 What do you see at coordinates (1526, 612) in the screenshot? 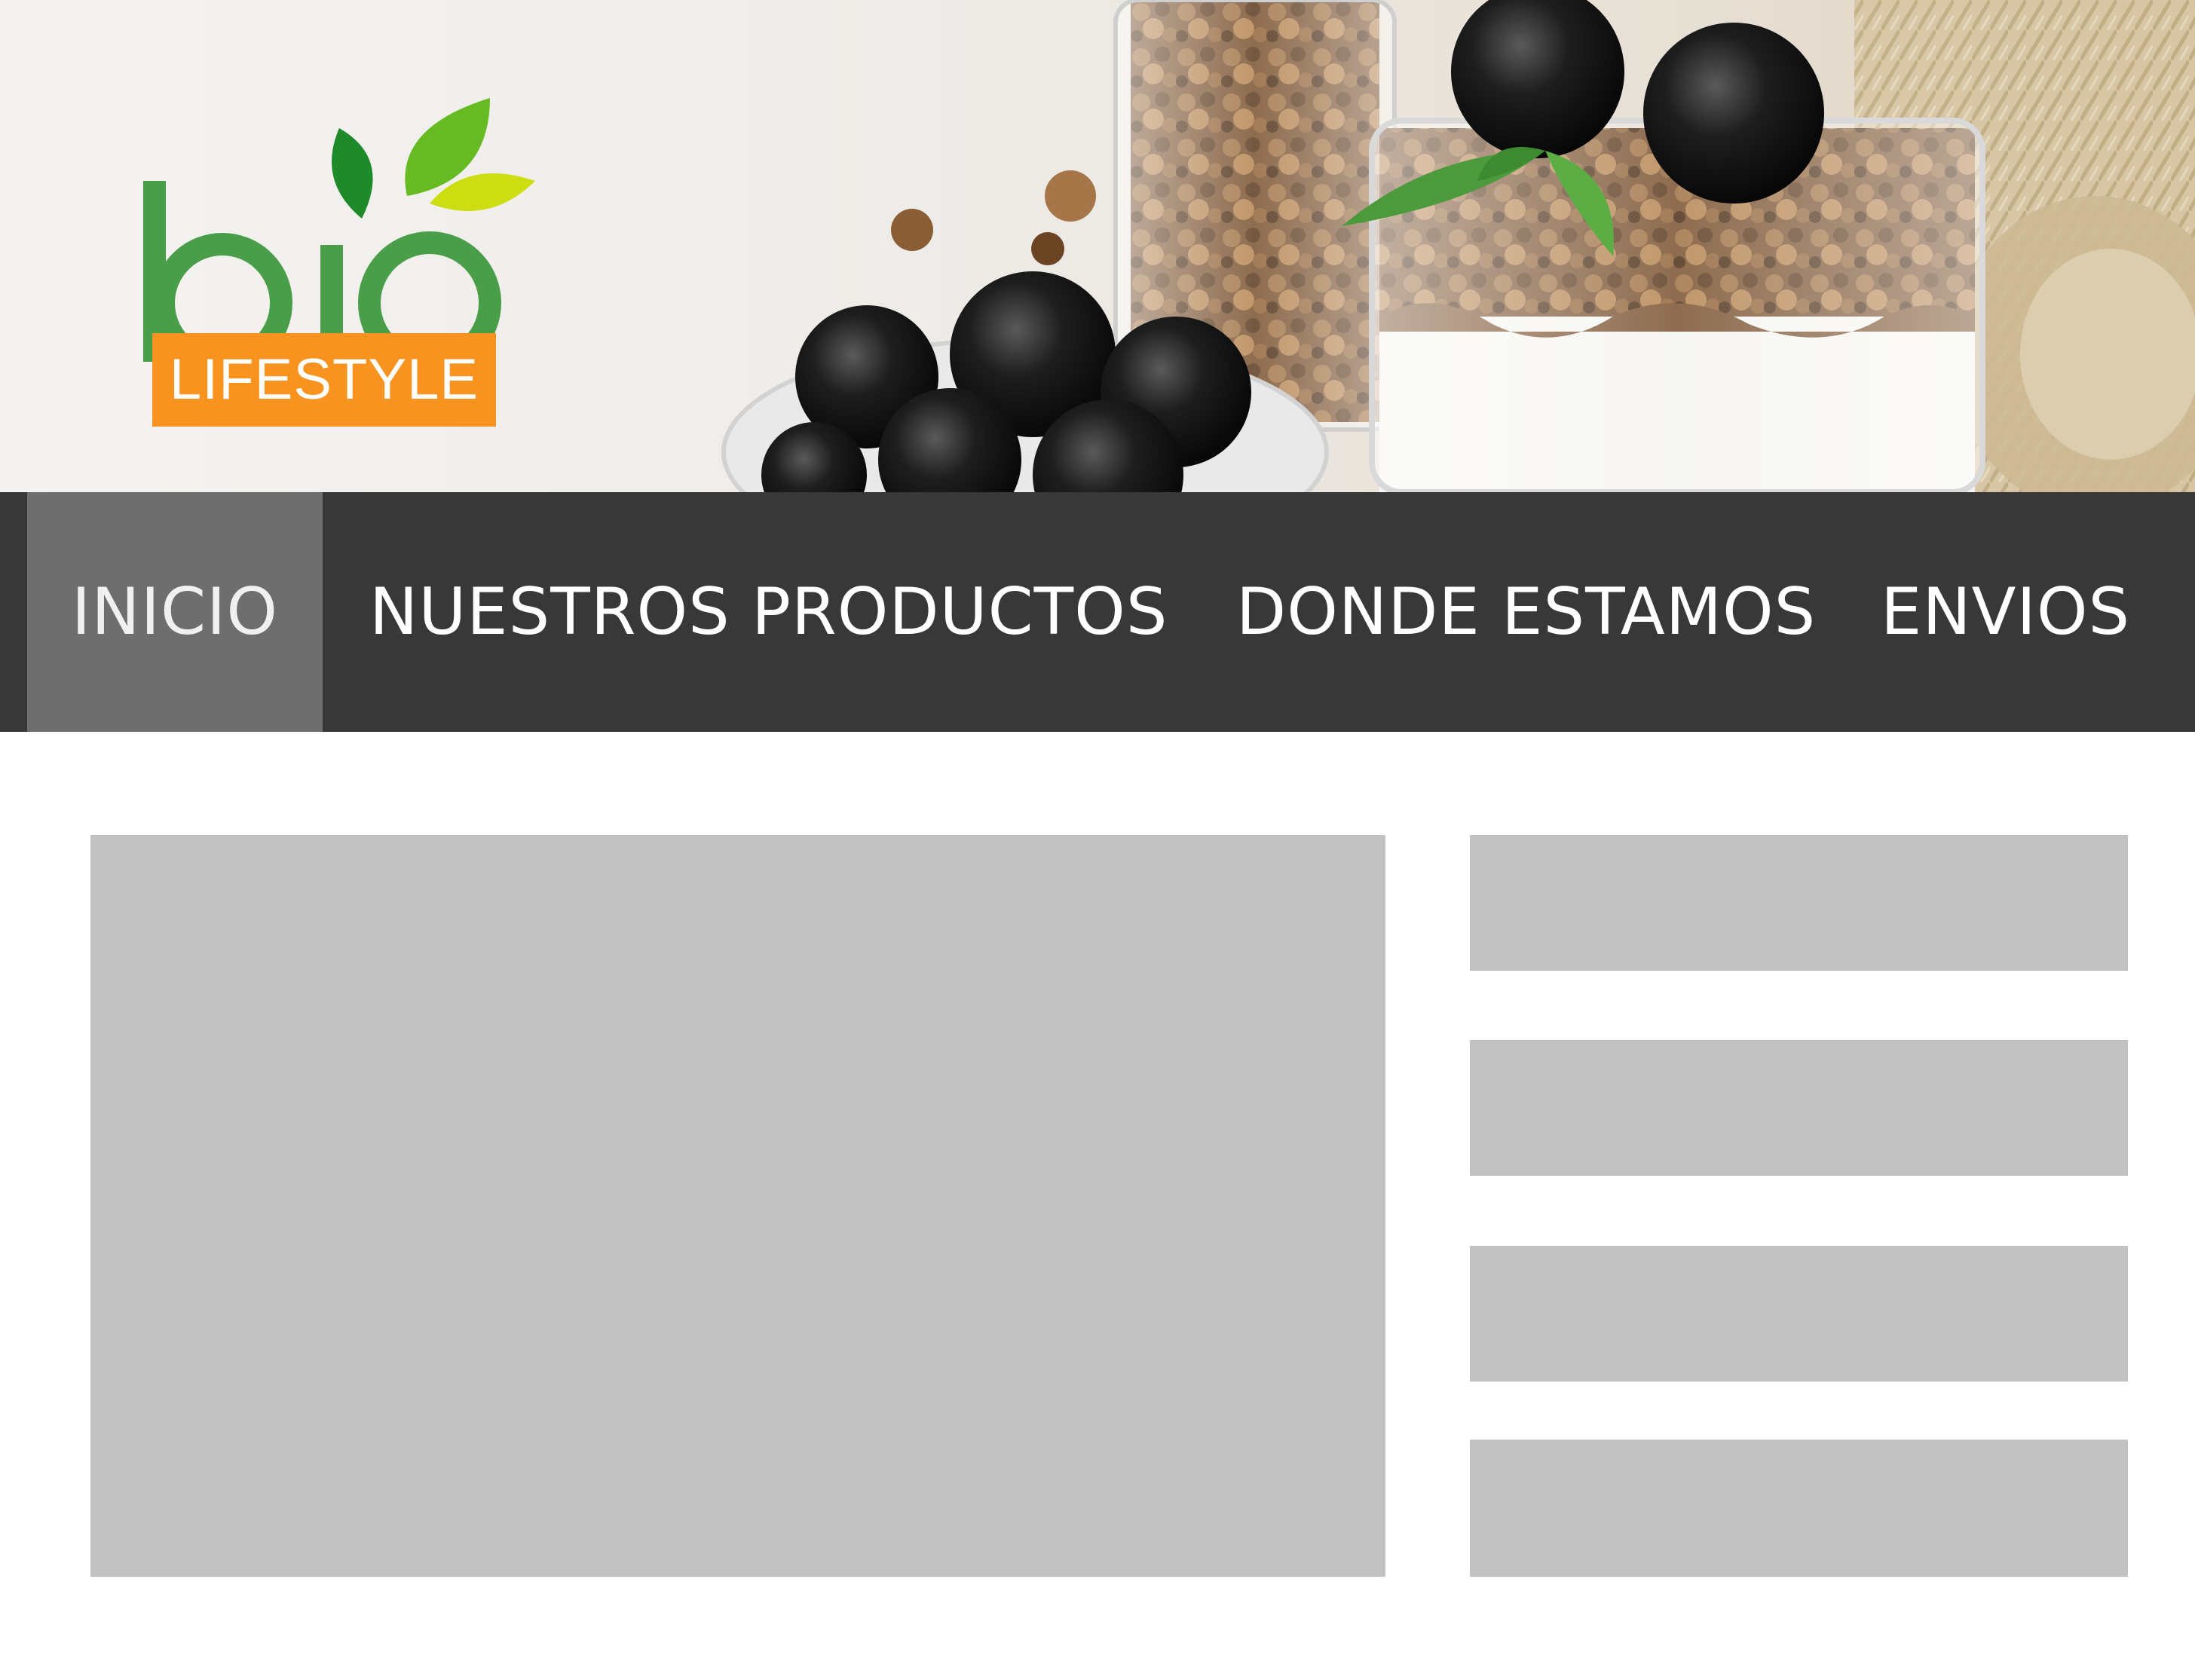
I see `nav-item-donde-estamos: DONDE ESTAMOS` at bounding box center [1526, 612].